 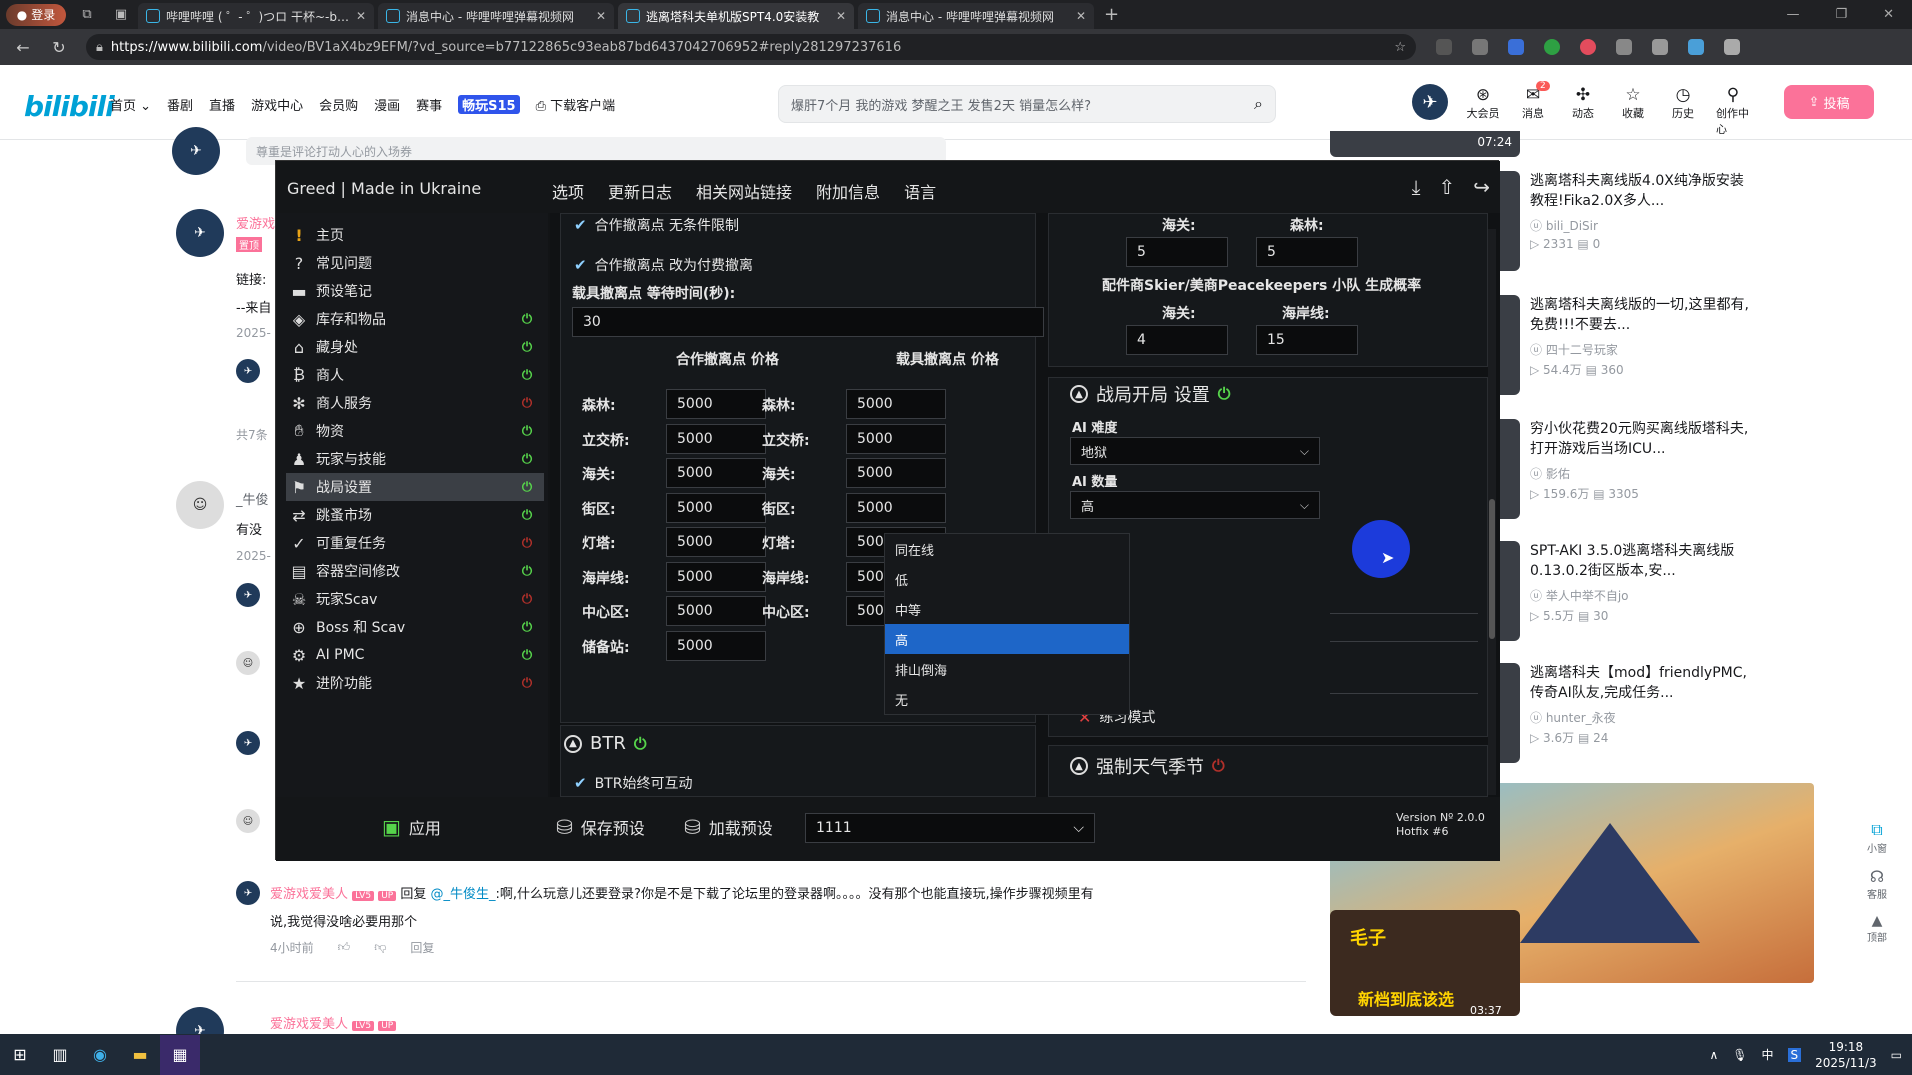 I want to click on preset-select: 1111 ⌵, so click(x=950, y=828).